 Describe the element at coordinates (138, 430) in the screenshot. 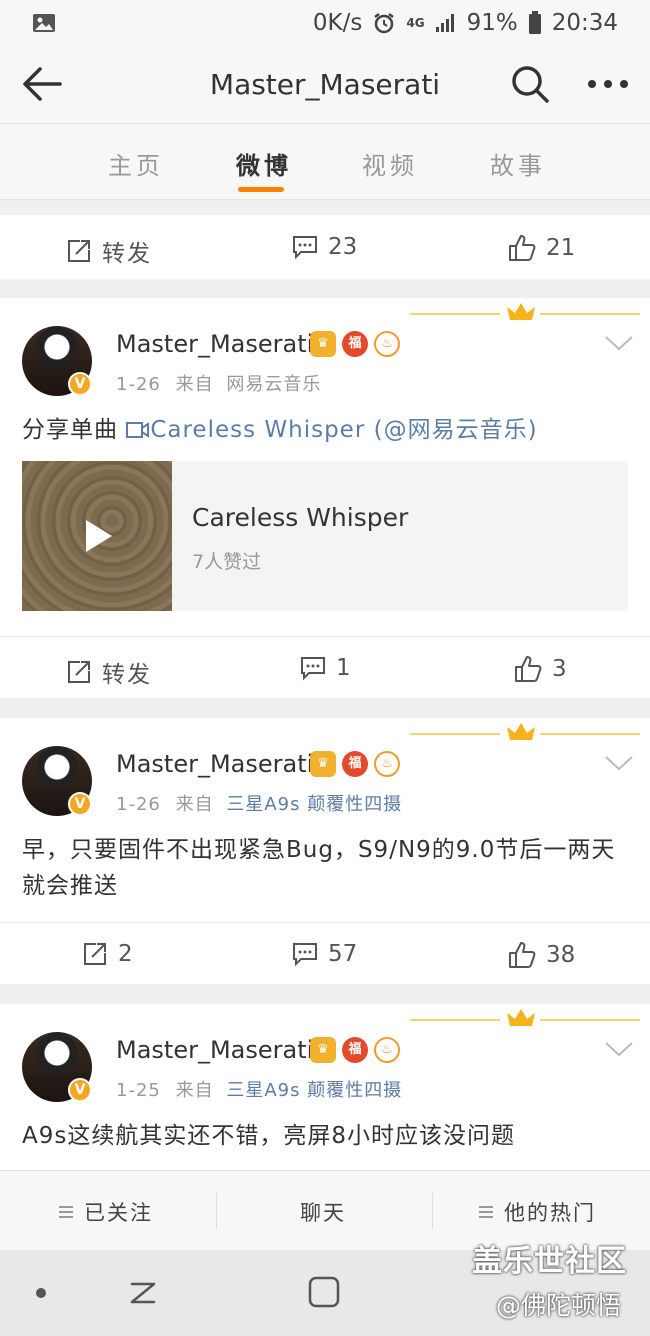

I see `video-link-icon` at that location.